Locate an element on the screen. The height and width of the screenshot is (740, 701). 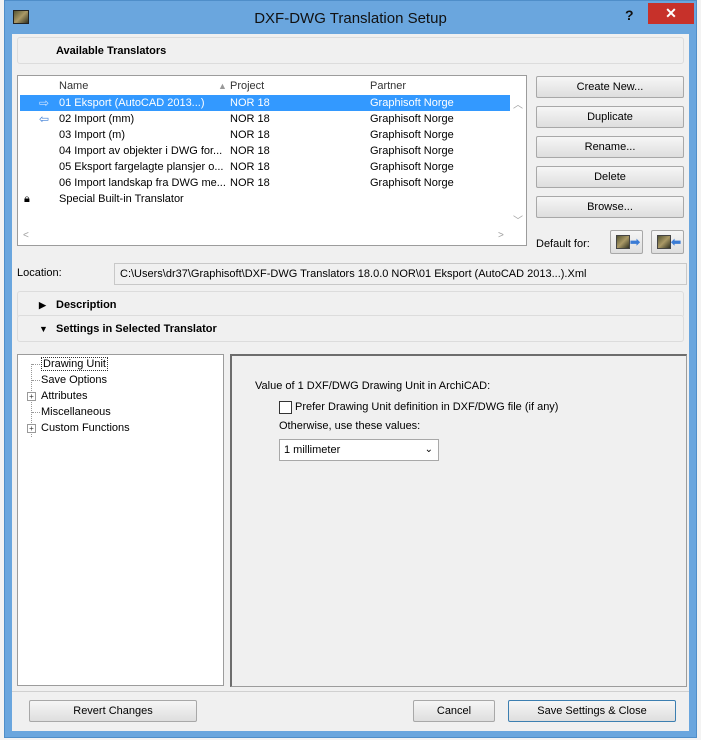
column-header-partner: Partner is located at coordinates (388, 86).